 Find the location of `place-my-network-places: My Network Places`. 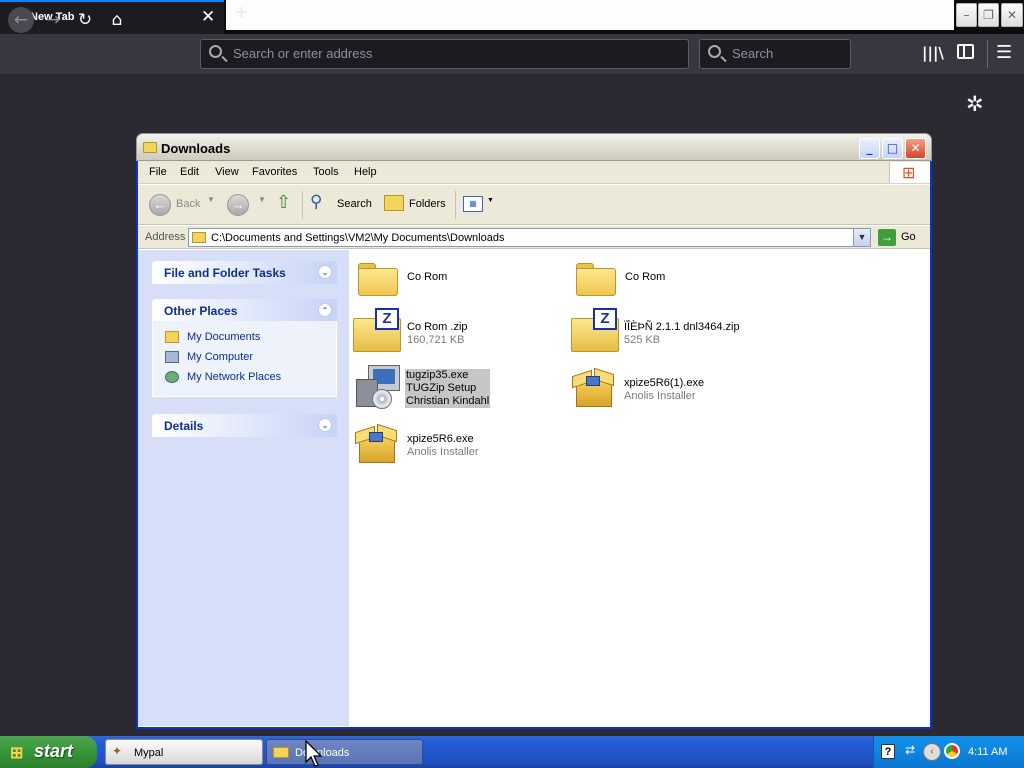

place-my-network-places: My Network Places is located at coordinates (223, 377).